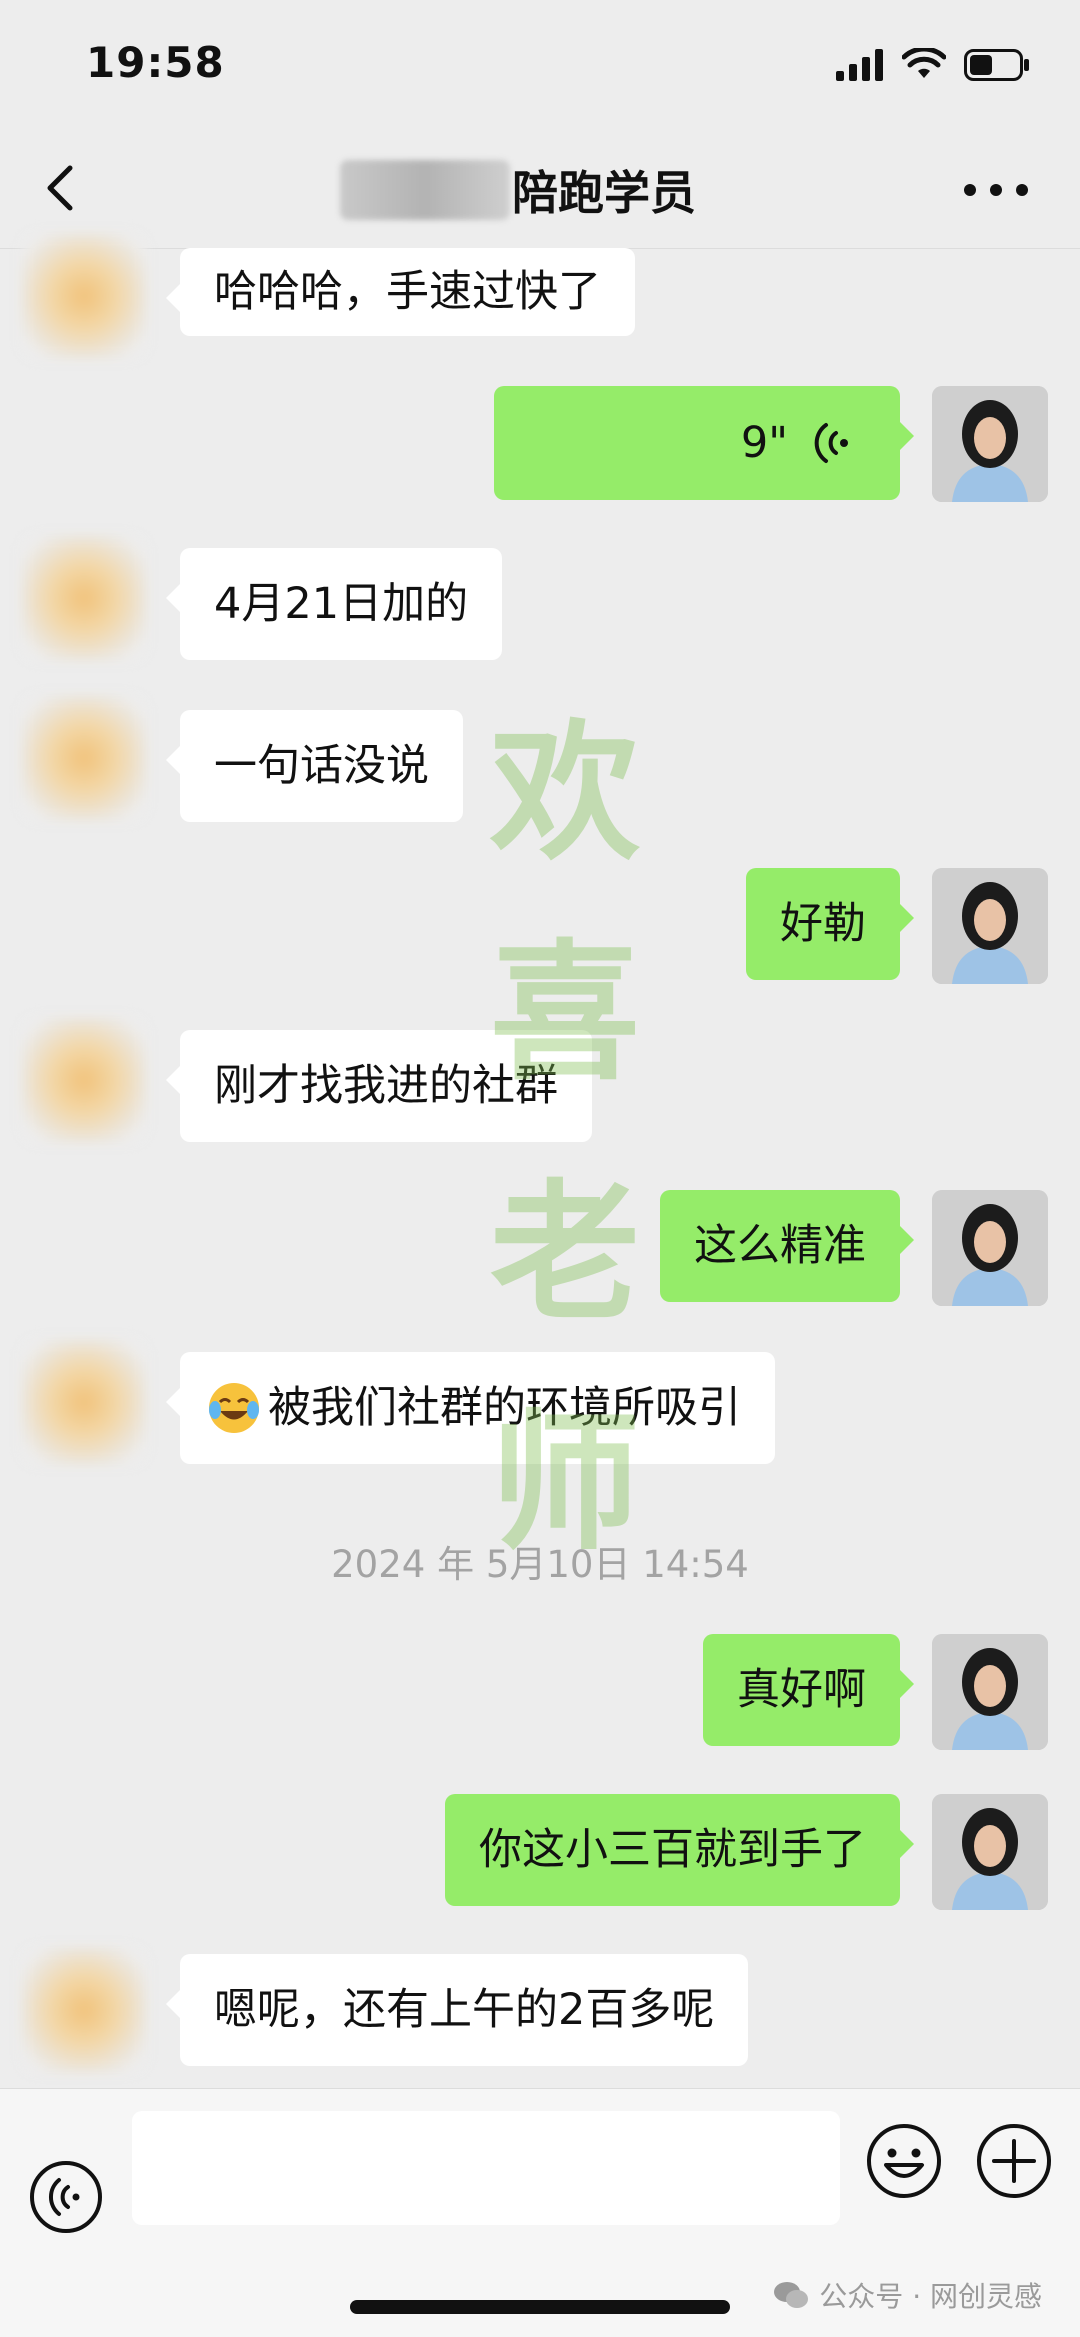 This screenshot has height=2337, width=1080. I want to click on laughing-crying-emoji, so click(234, 1408).